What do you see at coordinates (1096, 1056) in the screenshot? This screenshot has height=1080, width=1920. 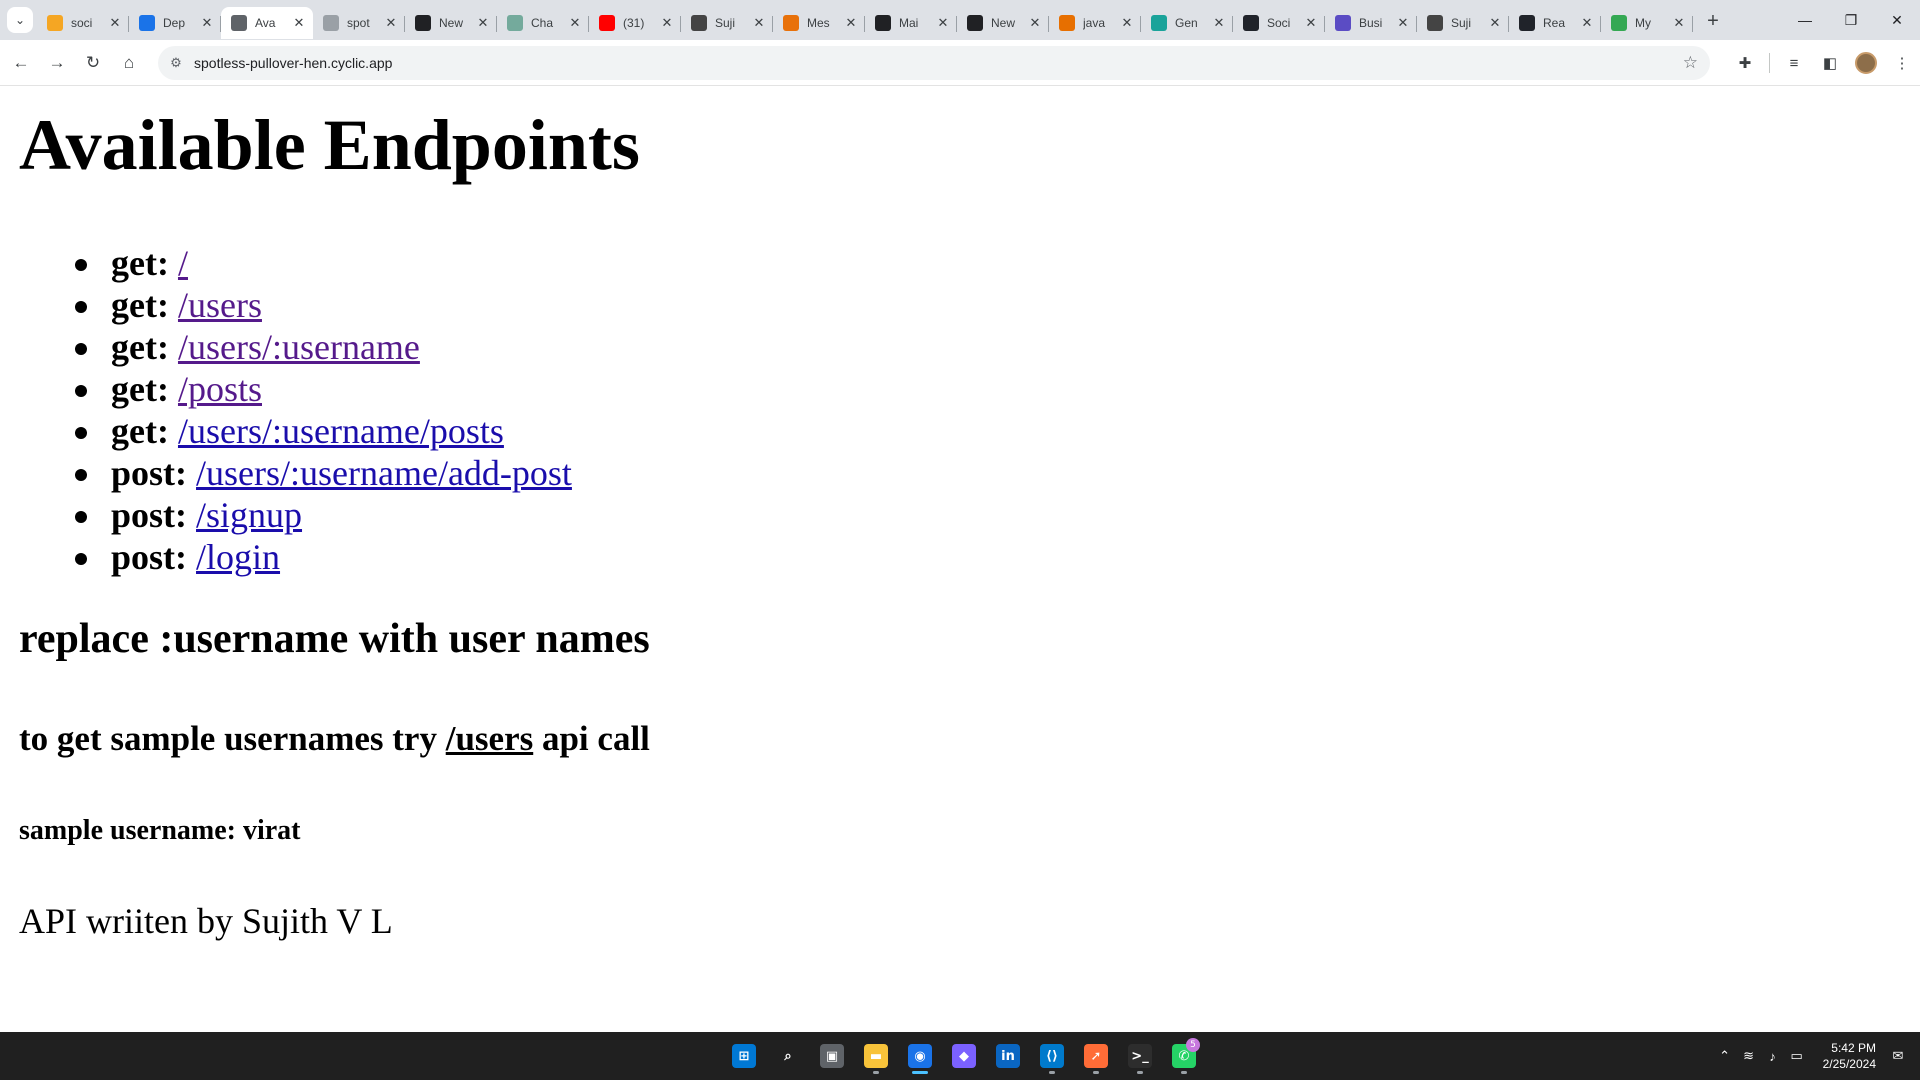 I see `taskbar-app-postman: ➚` at bounding box center [1096, 1056].